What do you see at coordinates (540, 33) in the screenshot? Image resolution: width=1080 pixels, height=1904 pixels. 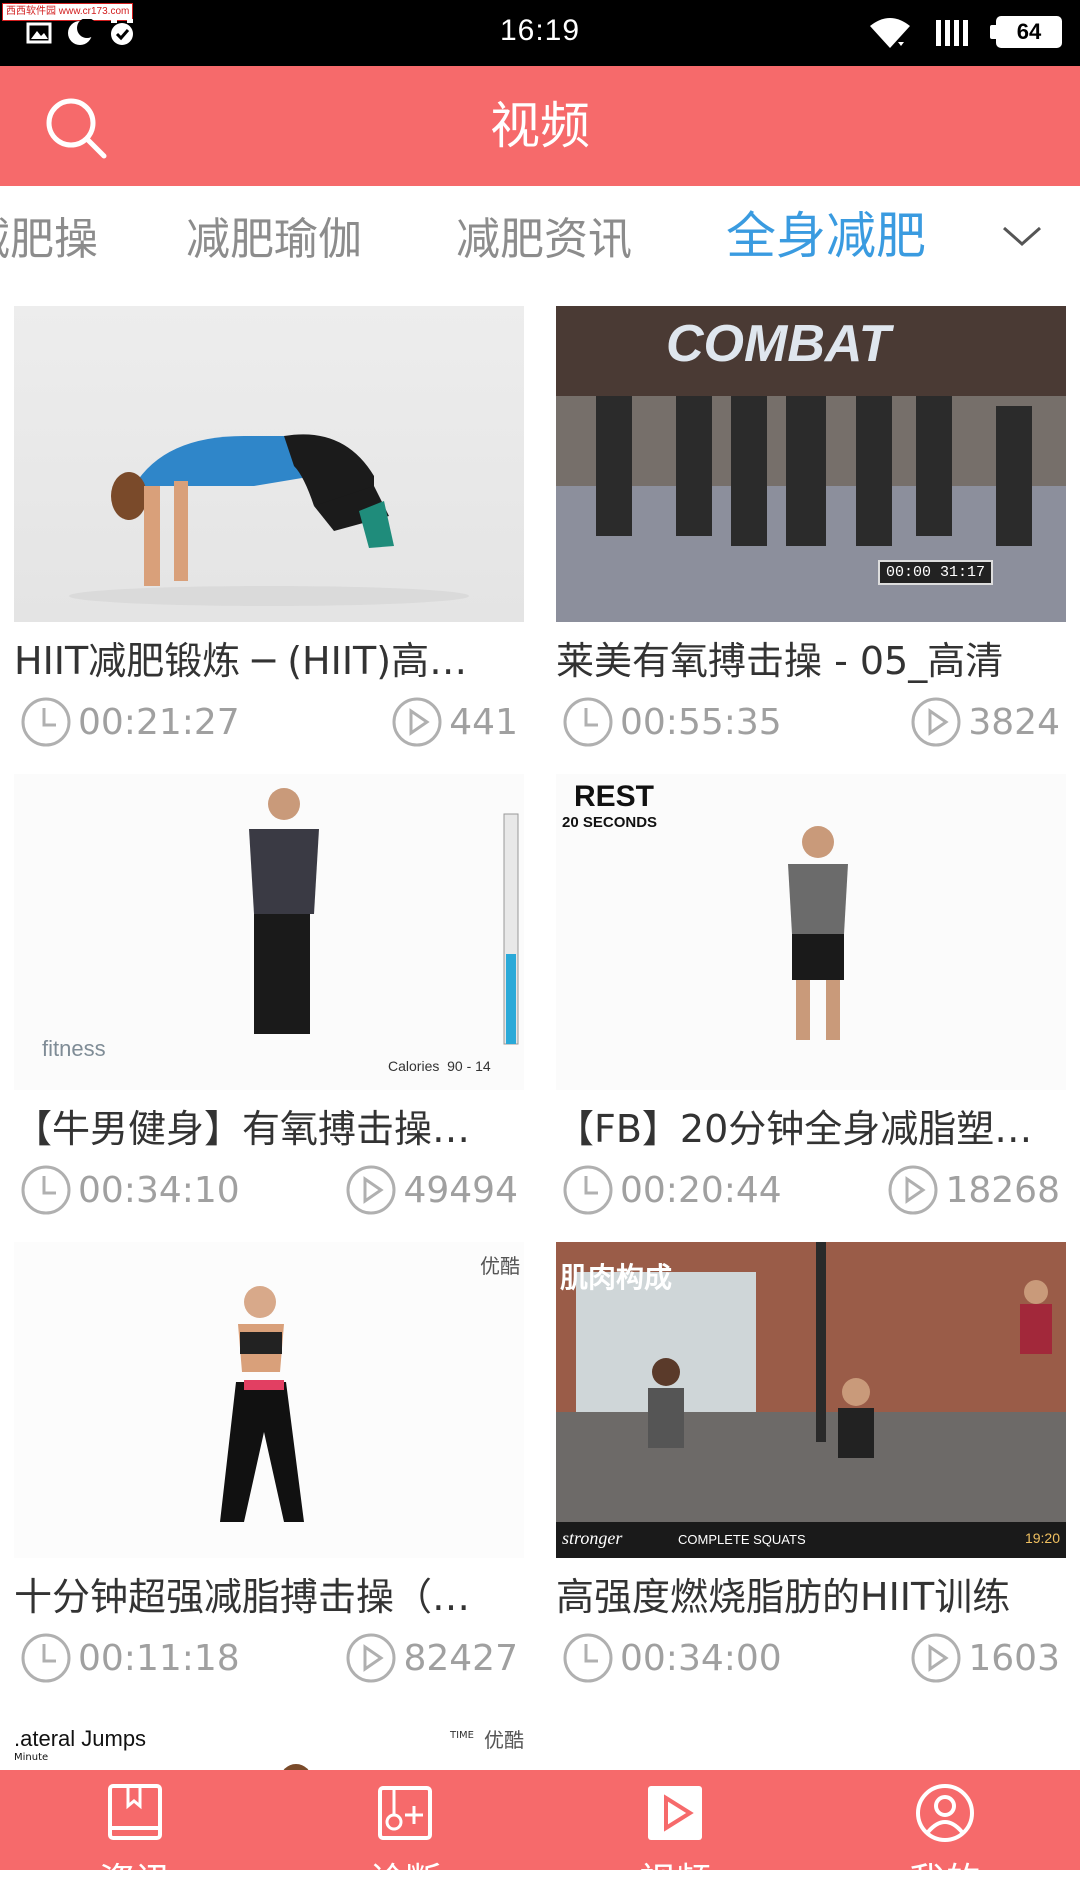 I see `status-bar: 西西软件园 www.cr173.com 16:19 64` at bounding box center [540, 33].